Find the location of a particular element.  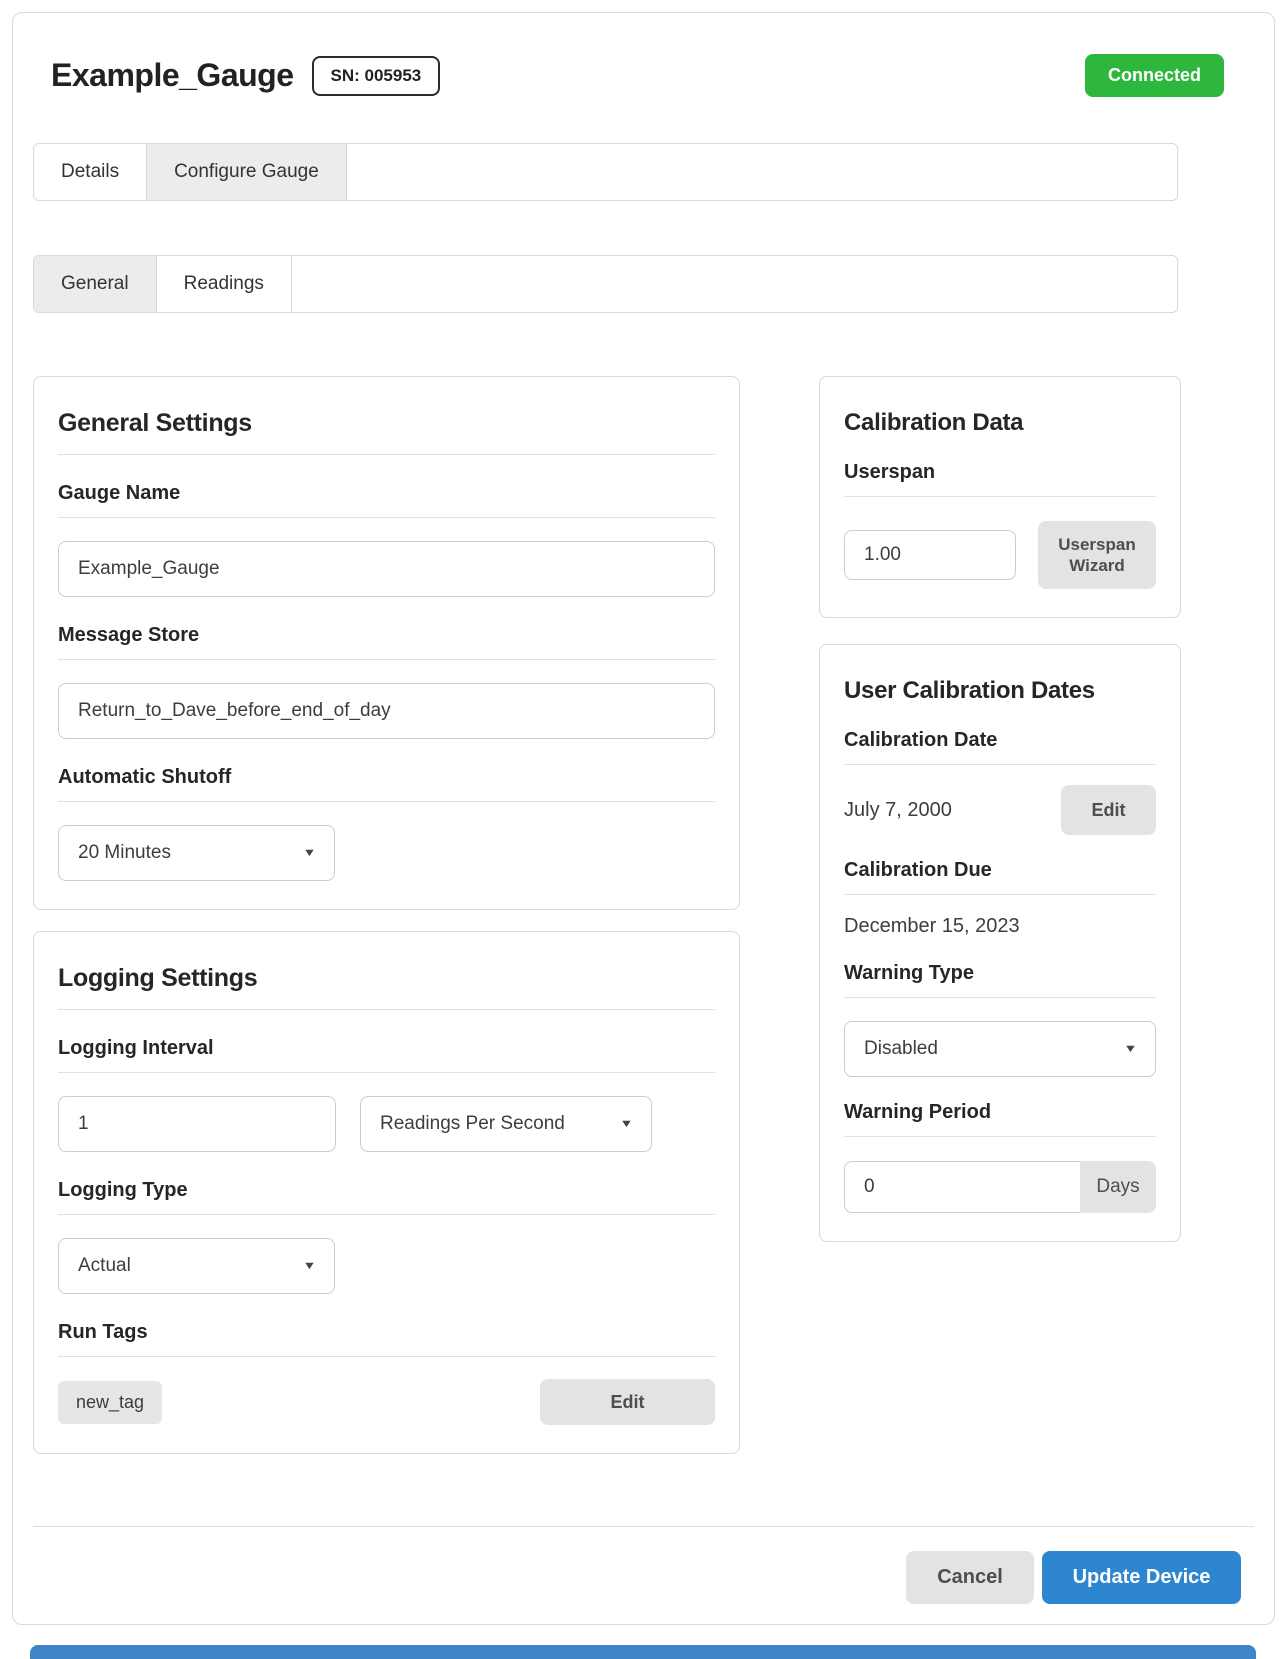

update-device-button: Update Device is located at coordinates (1141, 1577).